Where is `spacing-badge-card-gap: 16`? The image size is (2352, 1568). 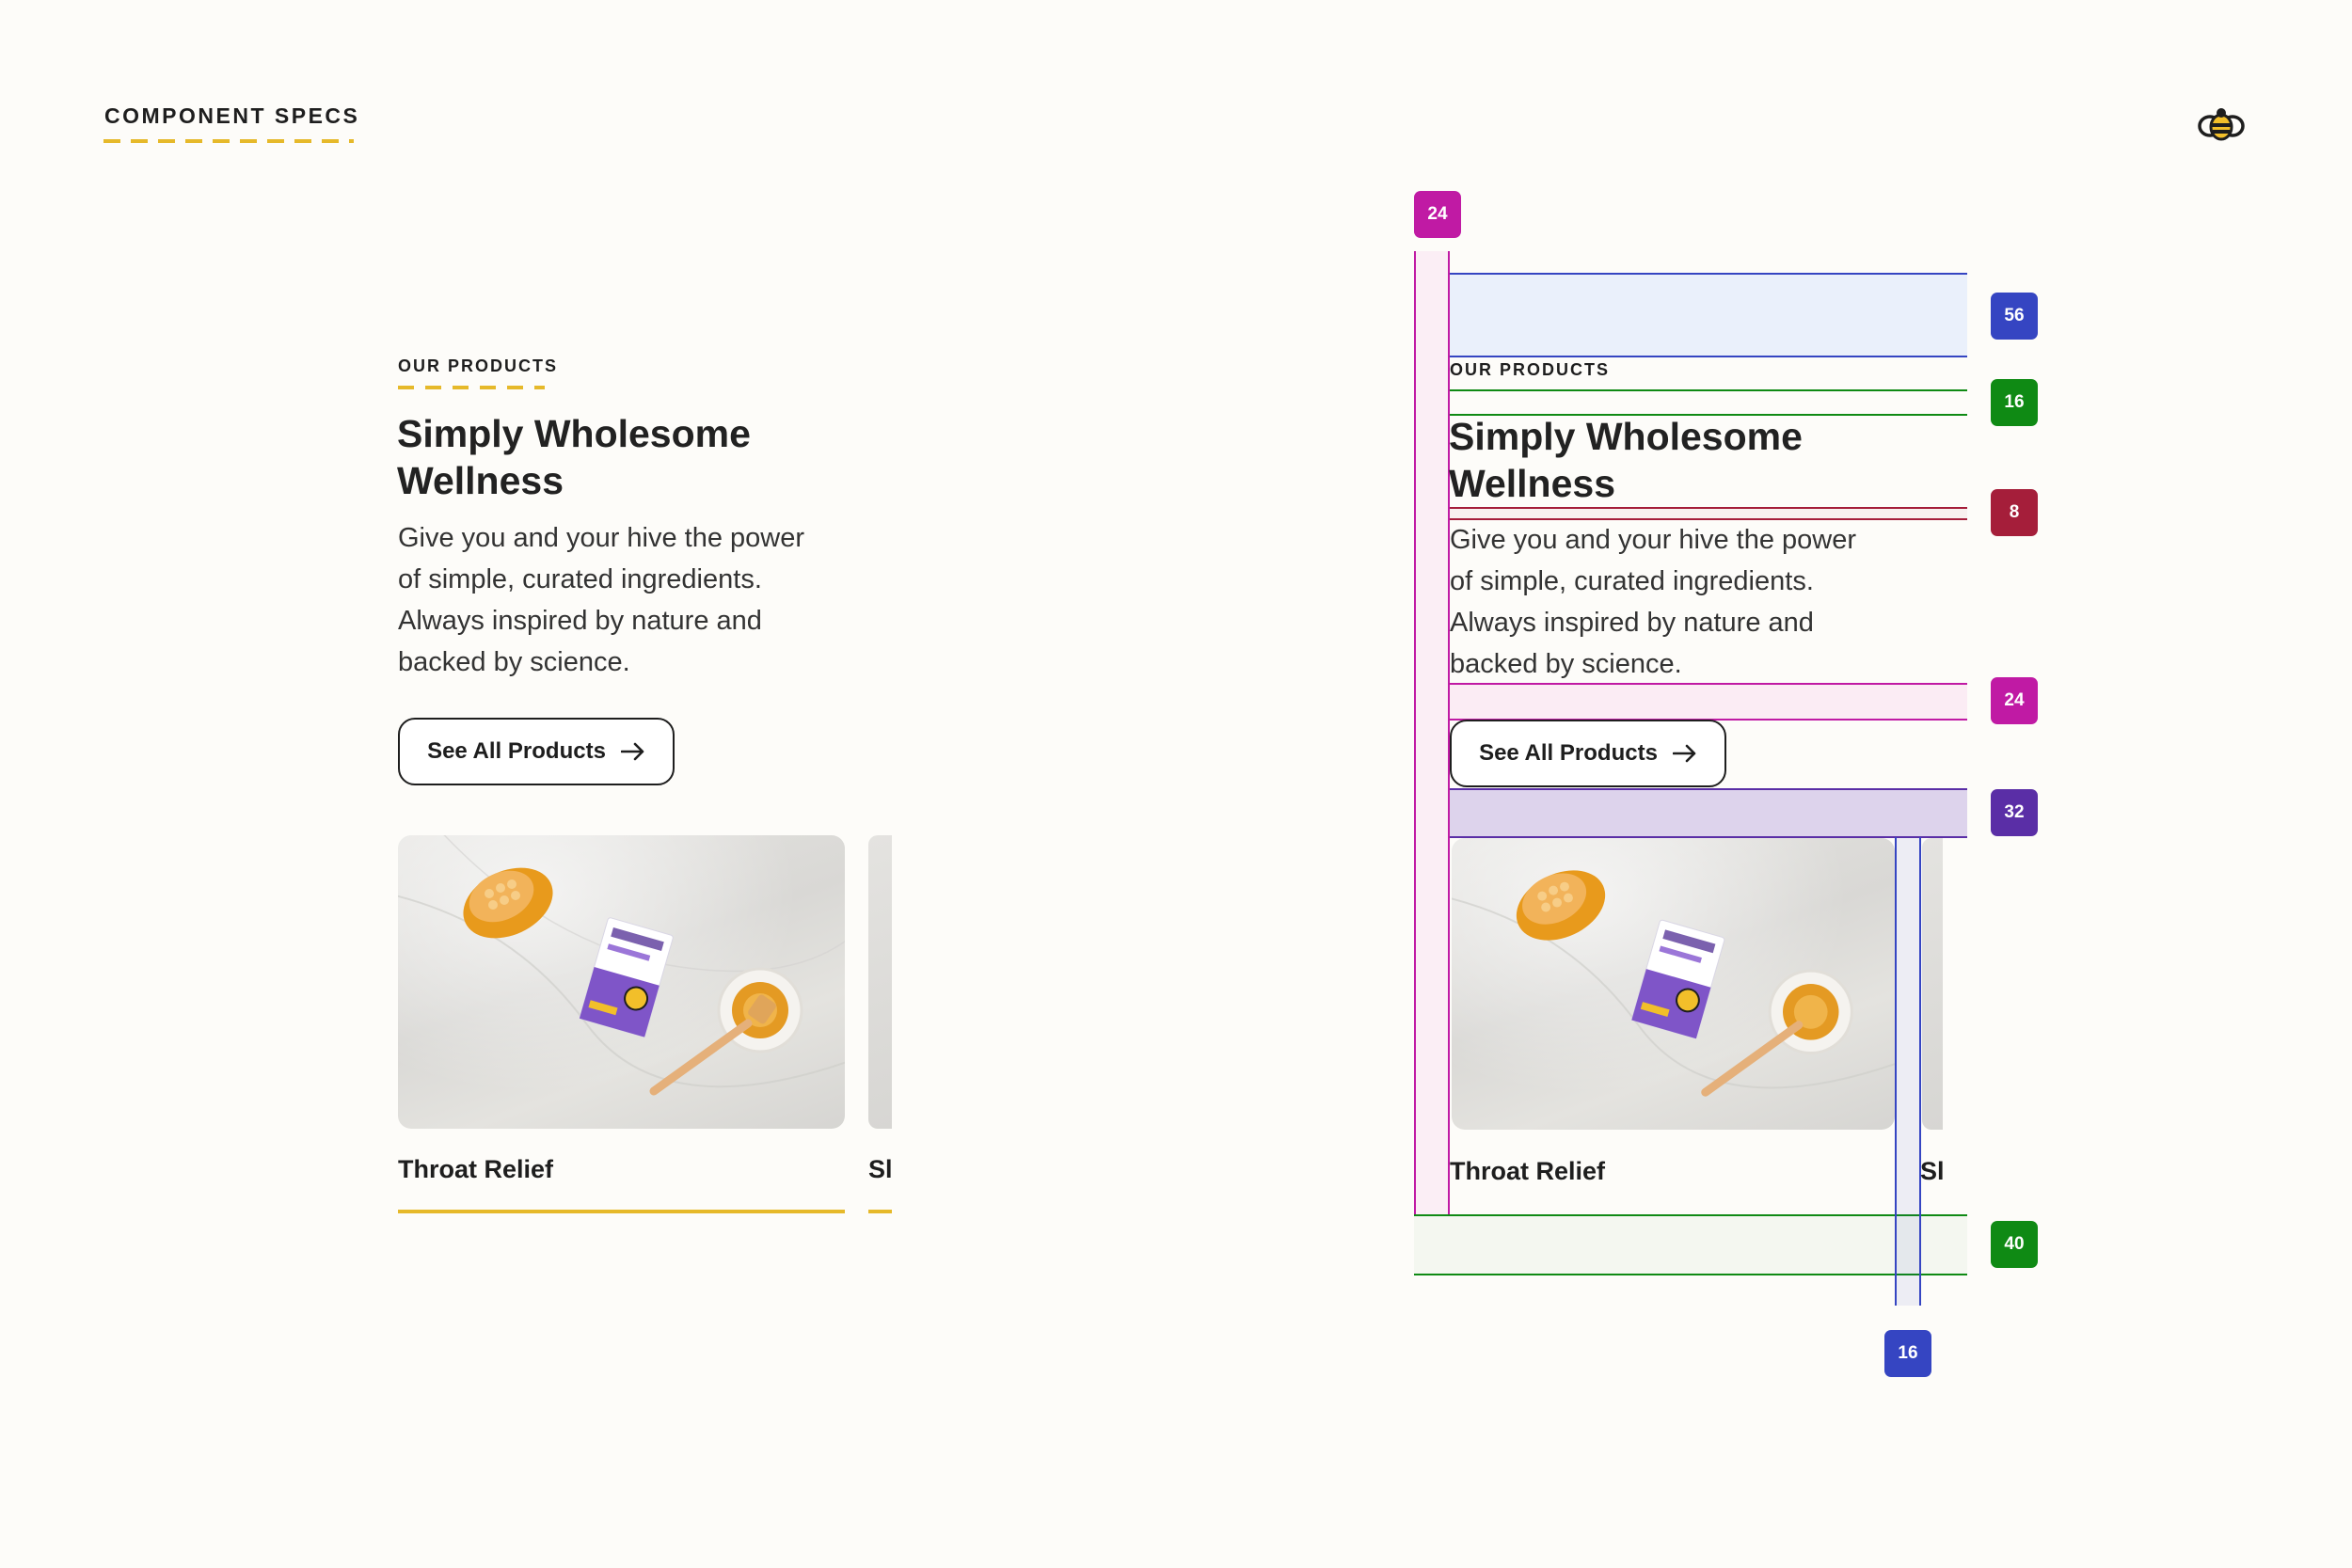
spacing-badge-card-gap: 16 is located at coordinates (1907, 1353).